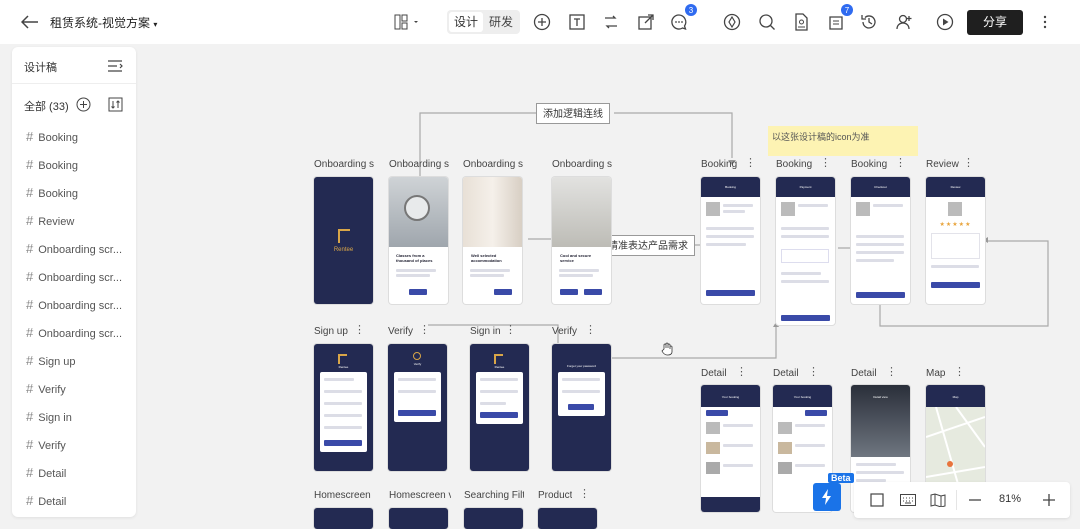 The height and width of the screenshot is (529, 1080). Describe the element at coordinates (956, 500) in the screenshot. I see `divider` at that location.